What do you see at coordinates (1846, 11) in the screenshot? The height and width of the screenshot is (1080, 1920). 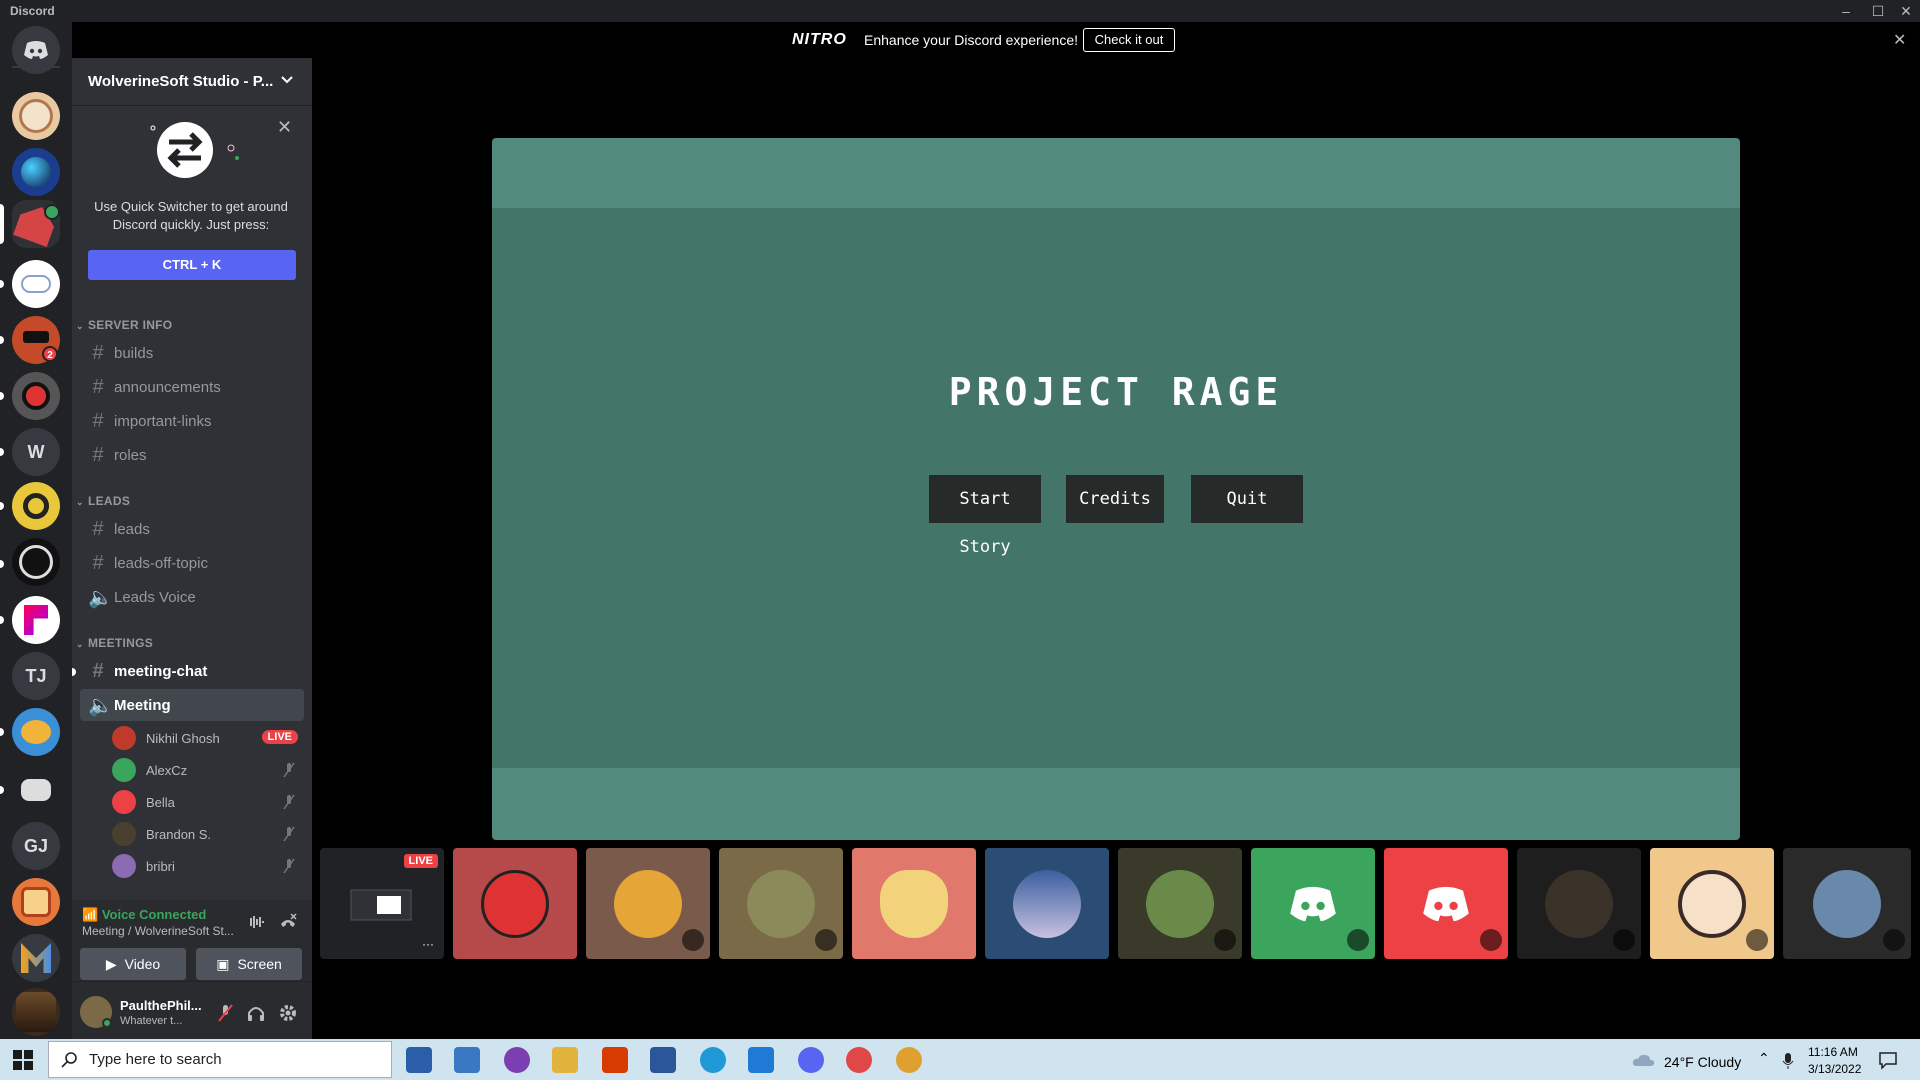 I see `minimize-button: –` at bounding box center [1846, 11].